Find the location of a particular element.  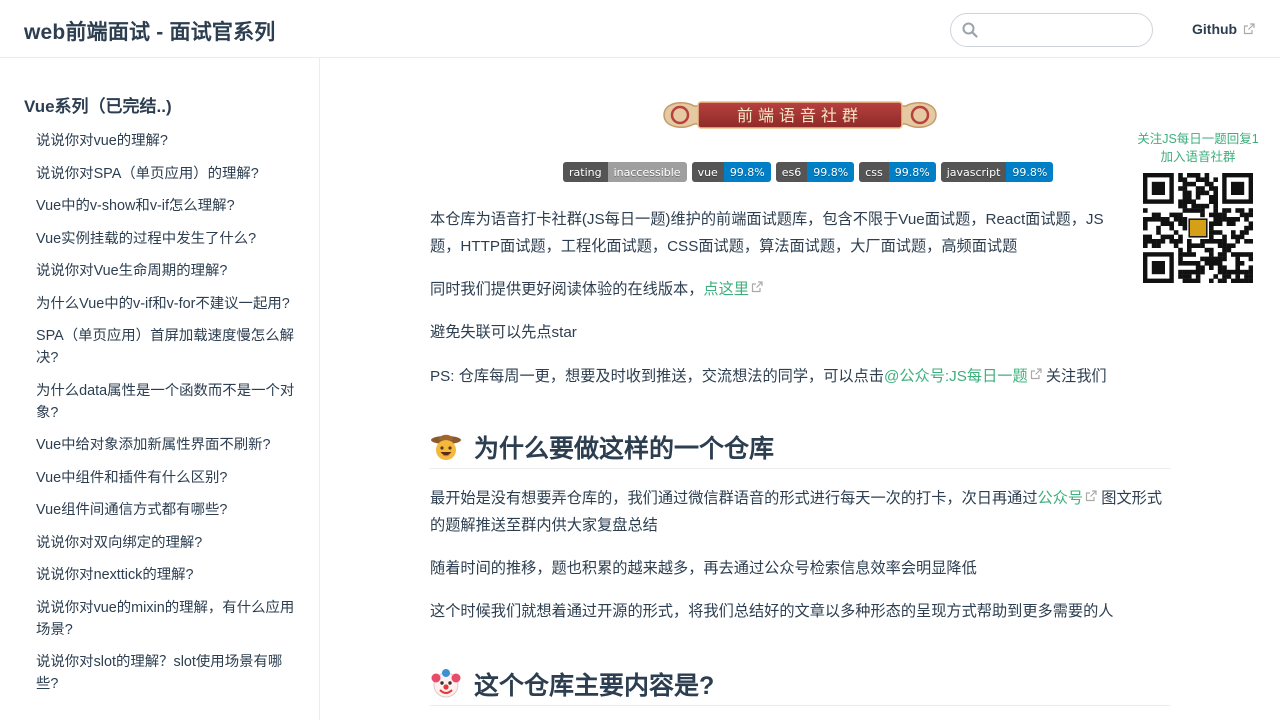

why-p1-prefix: 最开始是没有想要弄仓库的，我们通过微信群语音的形式进行每天一次的打卡，次日再通过 is located at coordinates (734, 498).